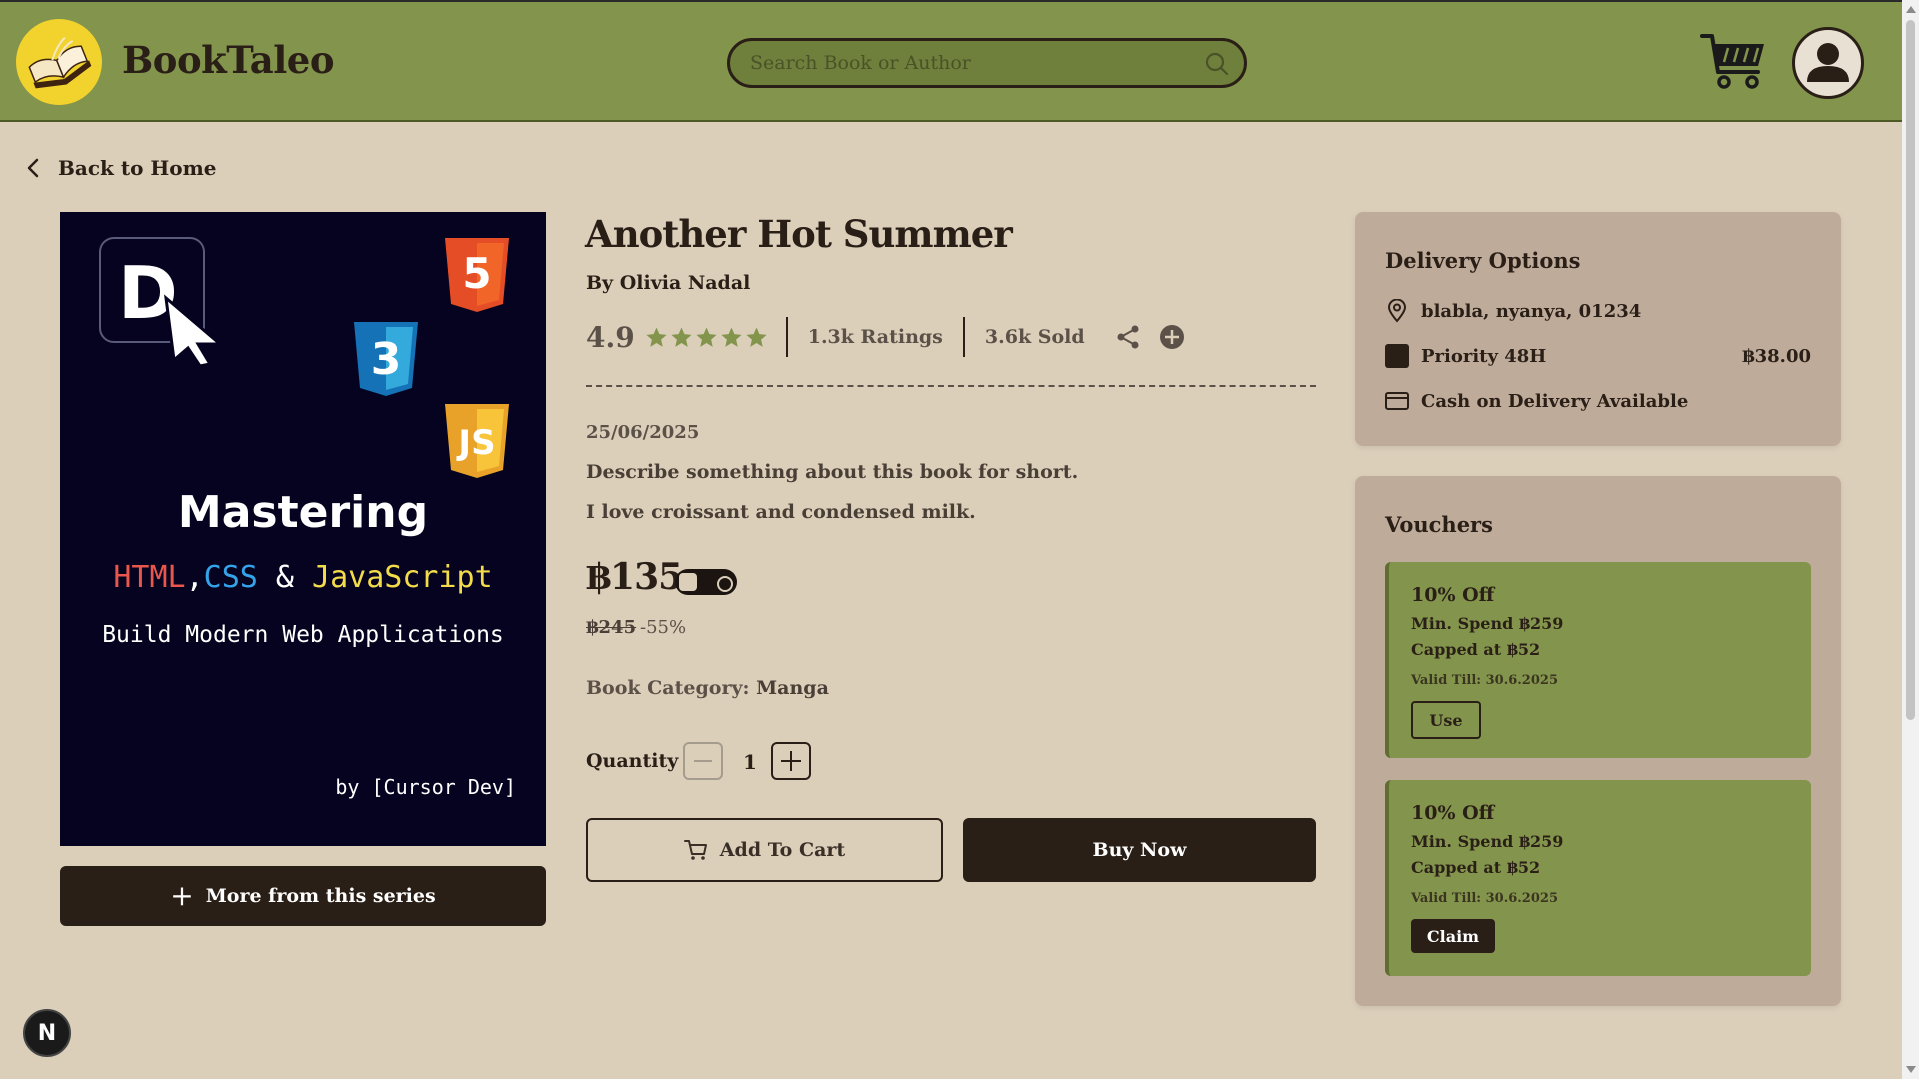  What do you see at coordinates (970, 63) in the screenshot?
I see `search-input` at bounding box center [970, 63].